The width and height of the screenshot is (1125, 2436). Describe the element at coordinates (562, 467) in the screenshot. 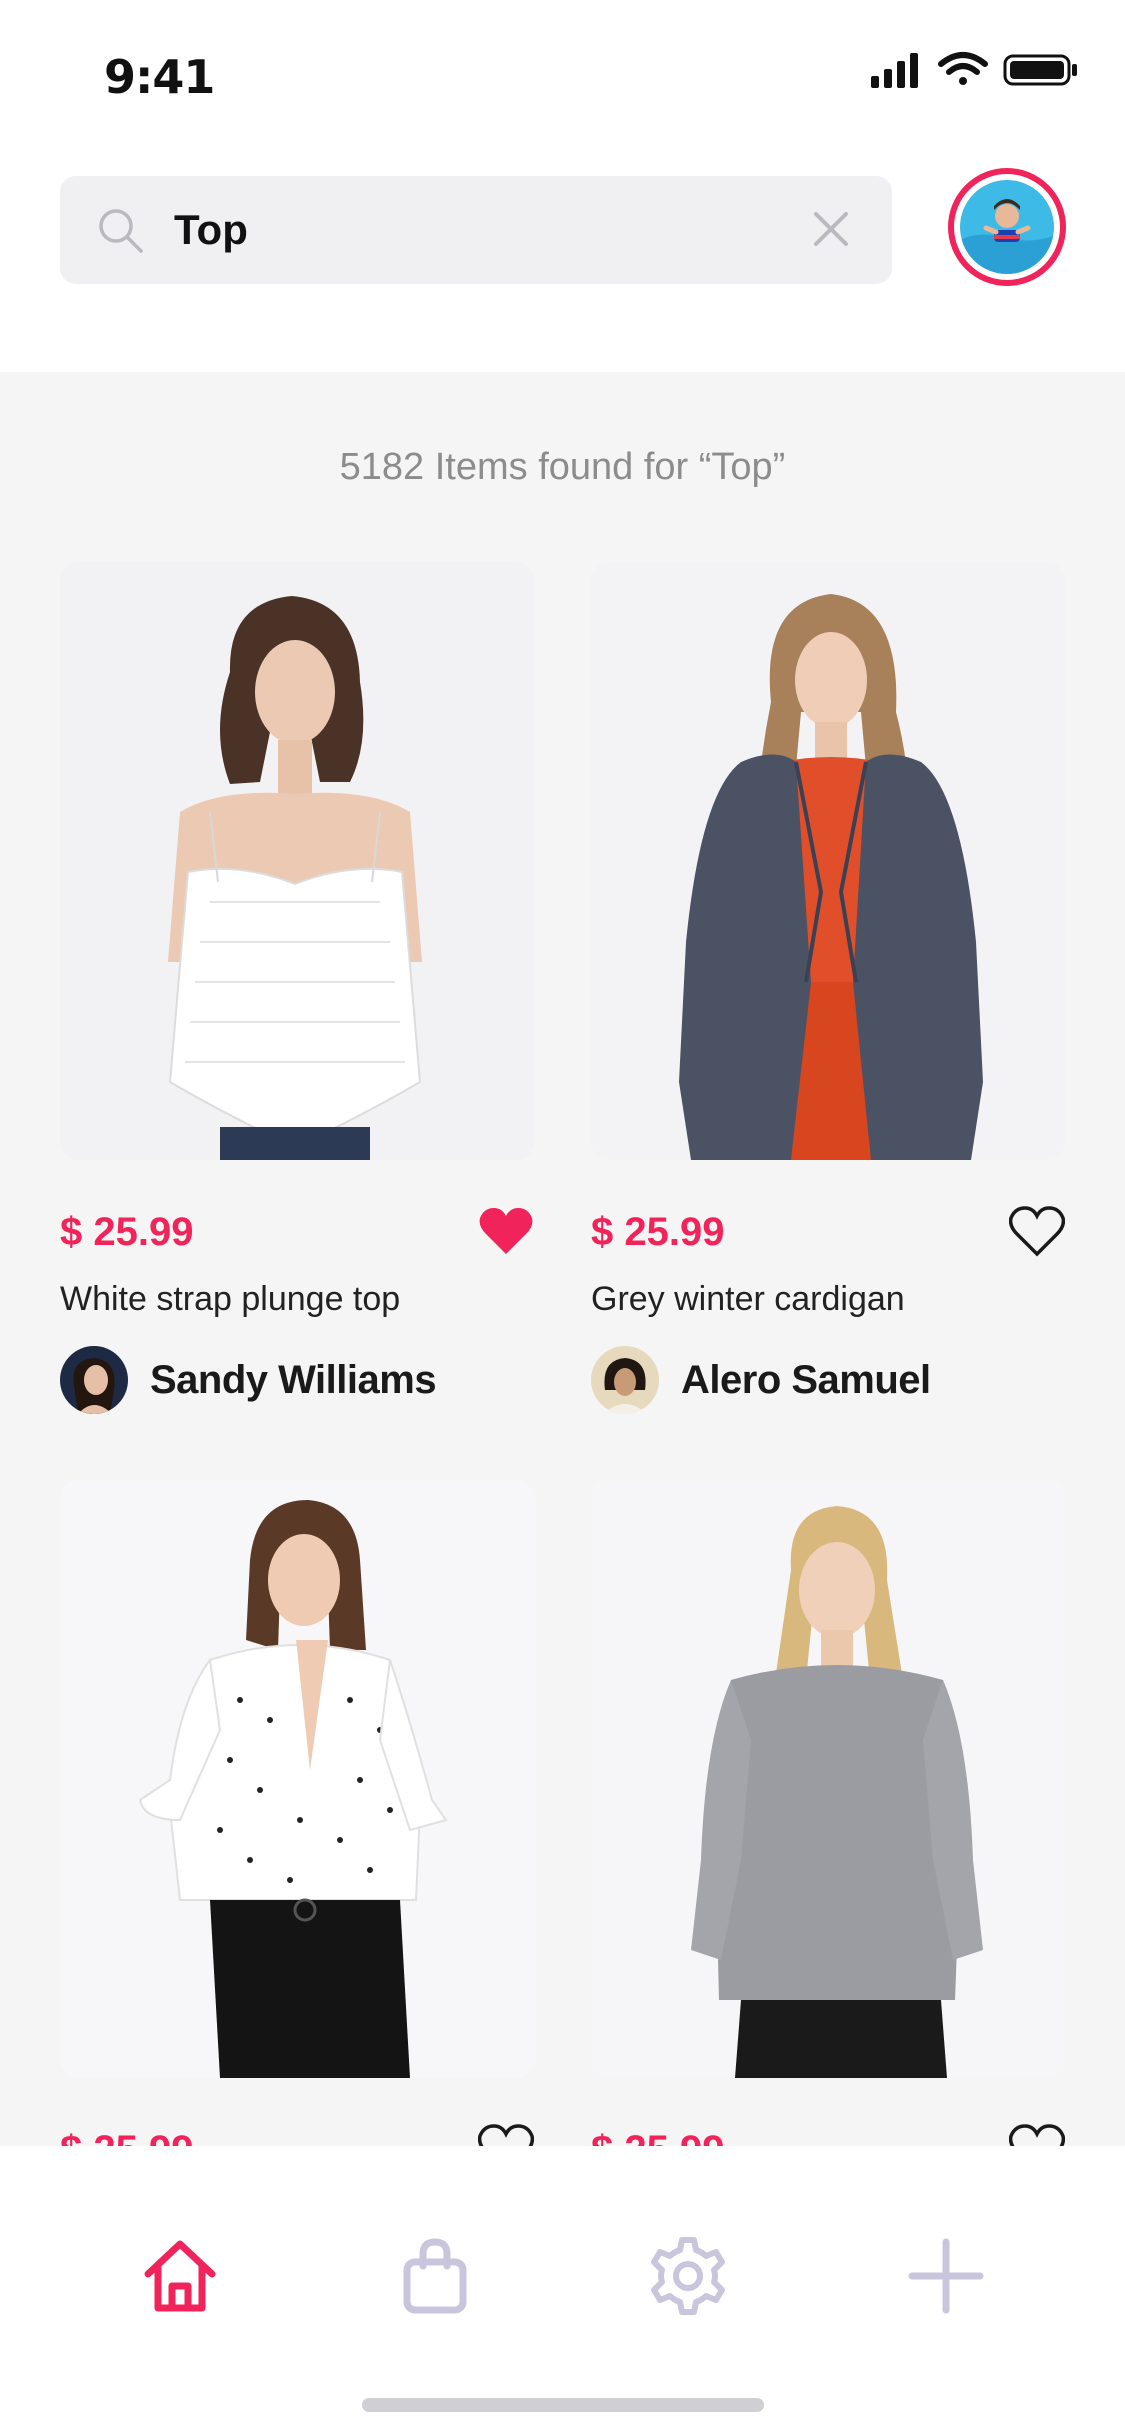

I see `results-count: 5182 Items found for “Top”` at that location.